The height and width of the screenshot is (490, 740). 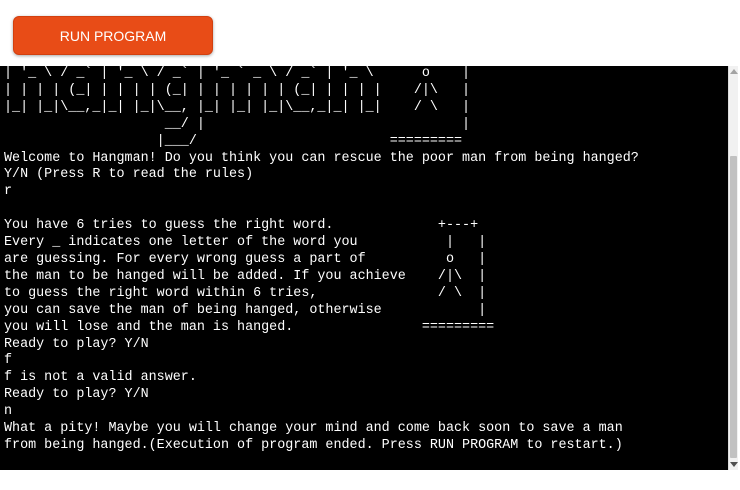 What do you see at coordinates (113, 35) in the screenshot?
I see `run-program-button: RUN PROGRAM` at bounding box center [113, 35].